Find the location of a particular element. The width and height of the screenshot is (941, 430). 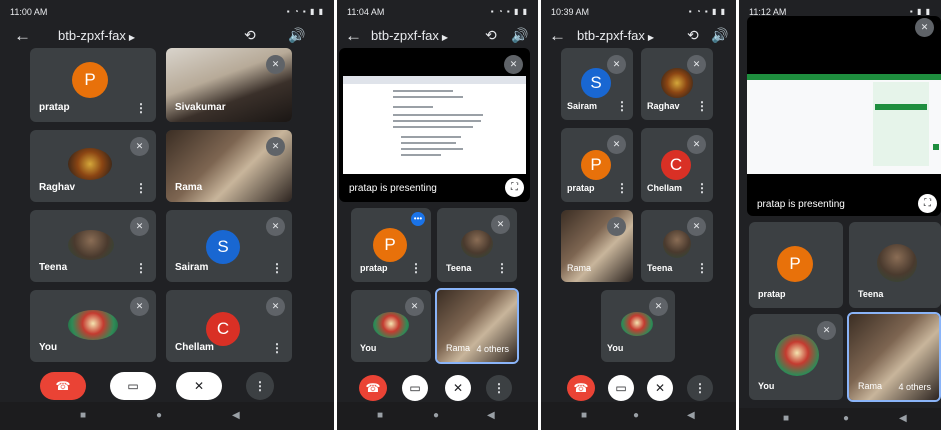

android-nav-bar: ■ ● ◀ is located at coordinates (638, 416).